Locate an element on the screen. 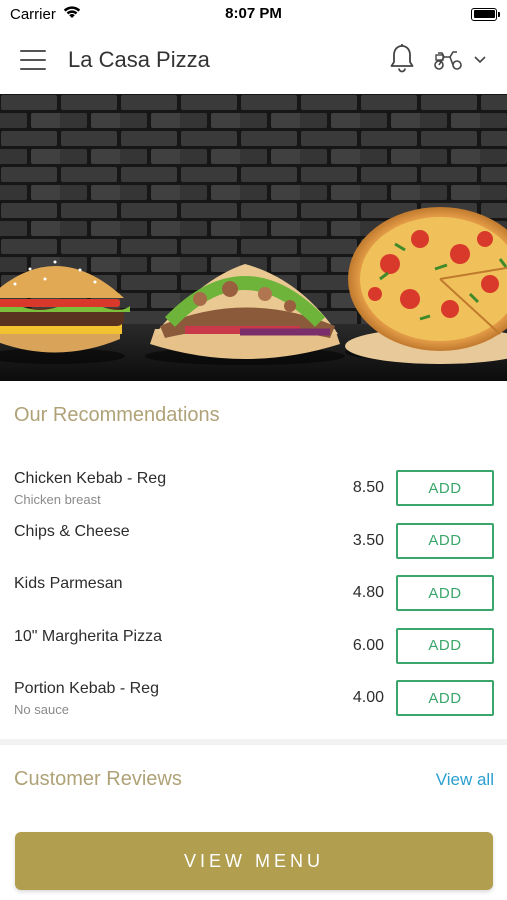  reviews-heading: Customer Reviews is located at coordinates (98, 779).